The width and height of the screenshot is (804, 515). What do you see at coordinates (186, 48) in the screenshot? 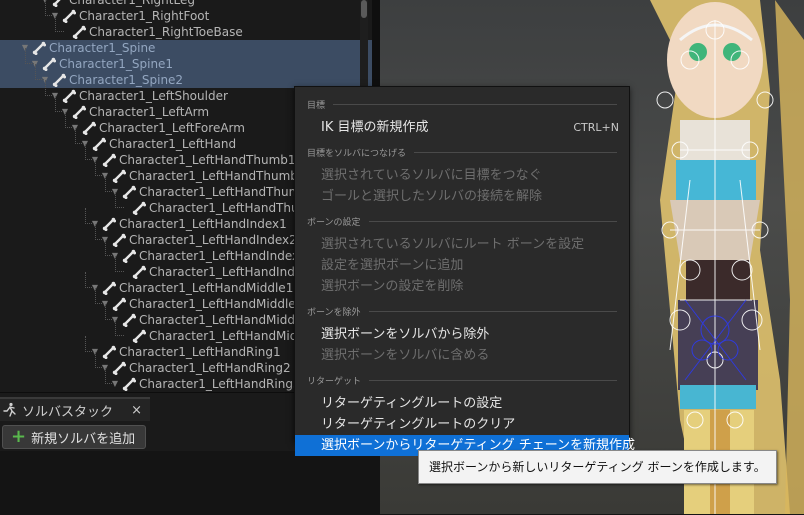
I see `bone-tree-row: ▼ Character1_Spine` at bounding box center [186, 48].